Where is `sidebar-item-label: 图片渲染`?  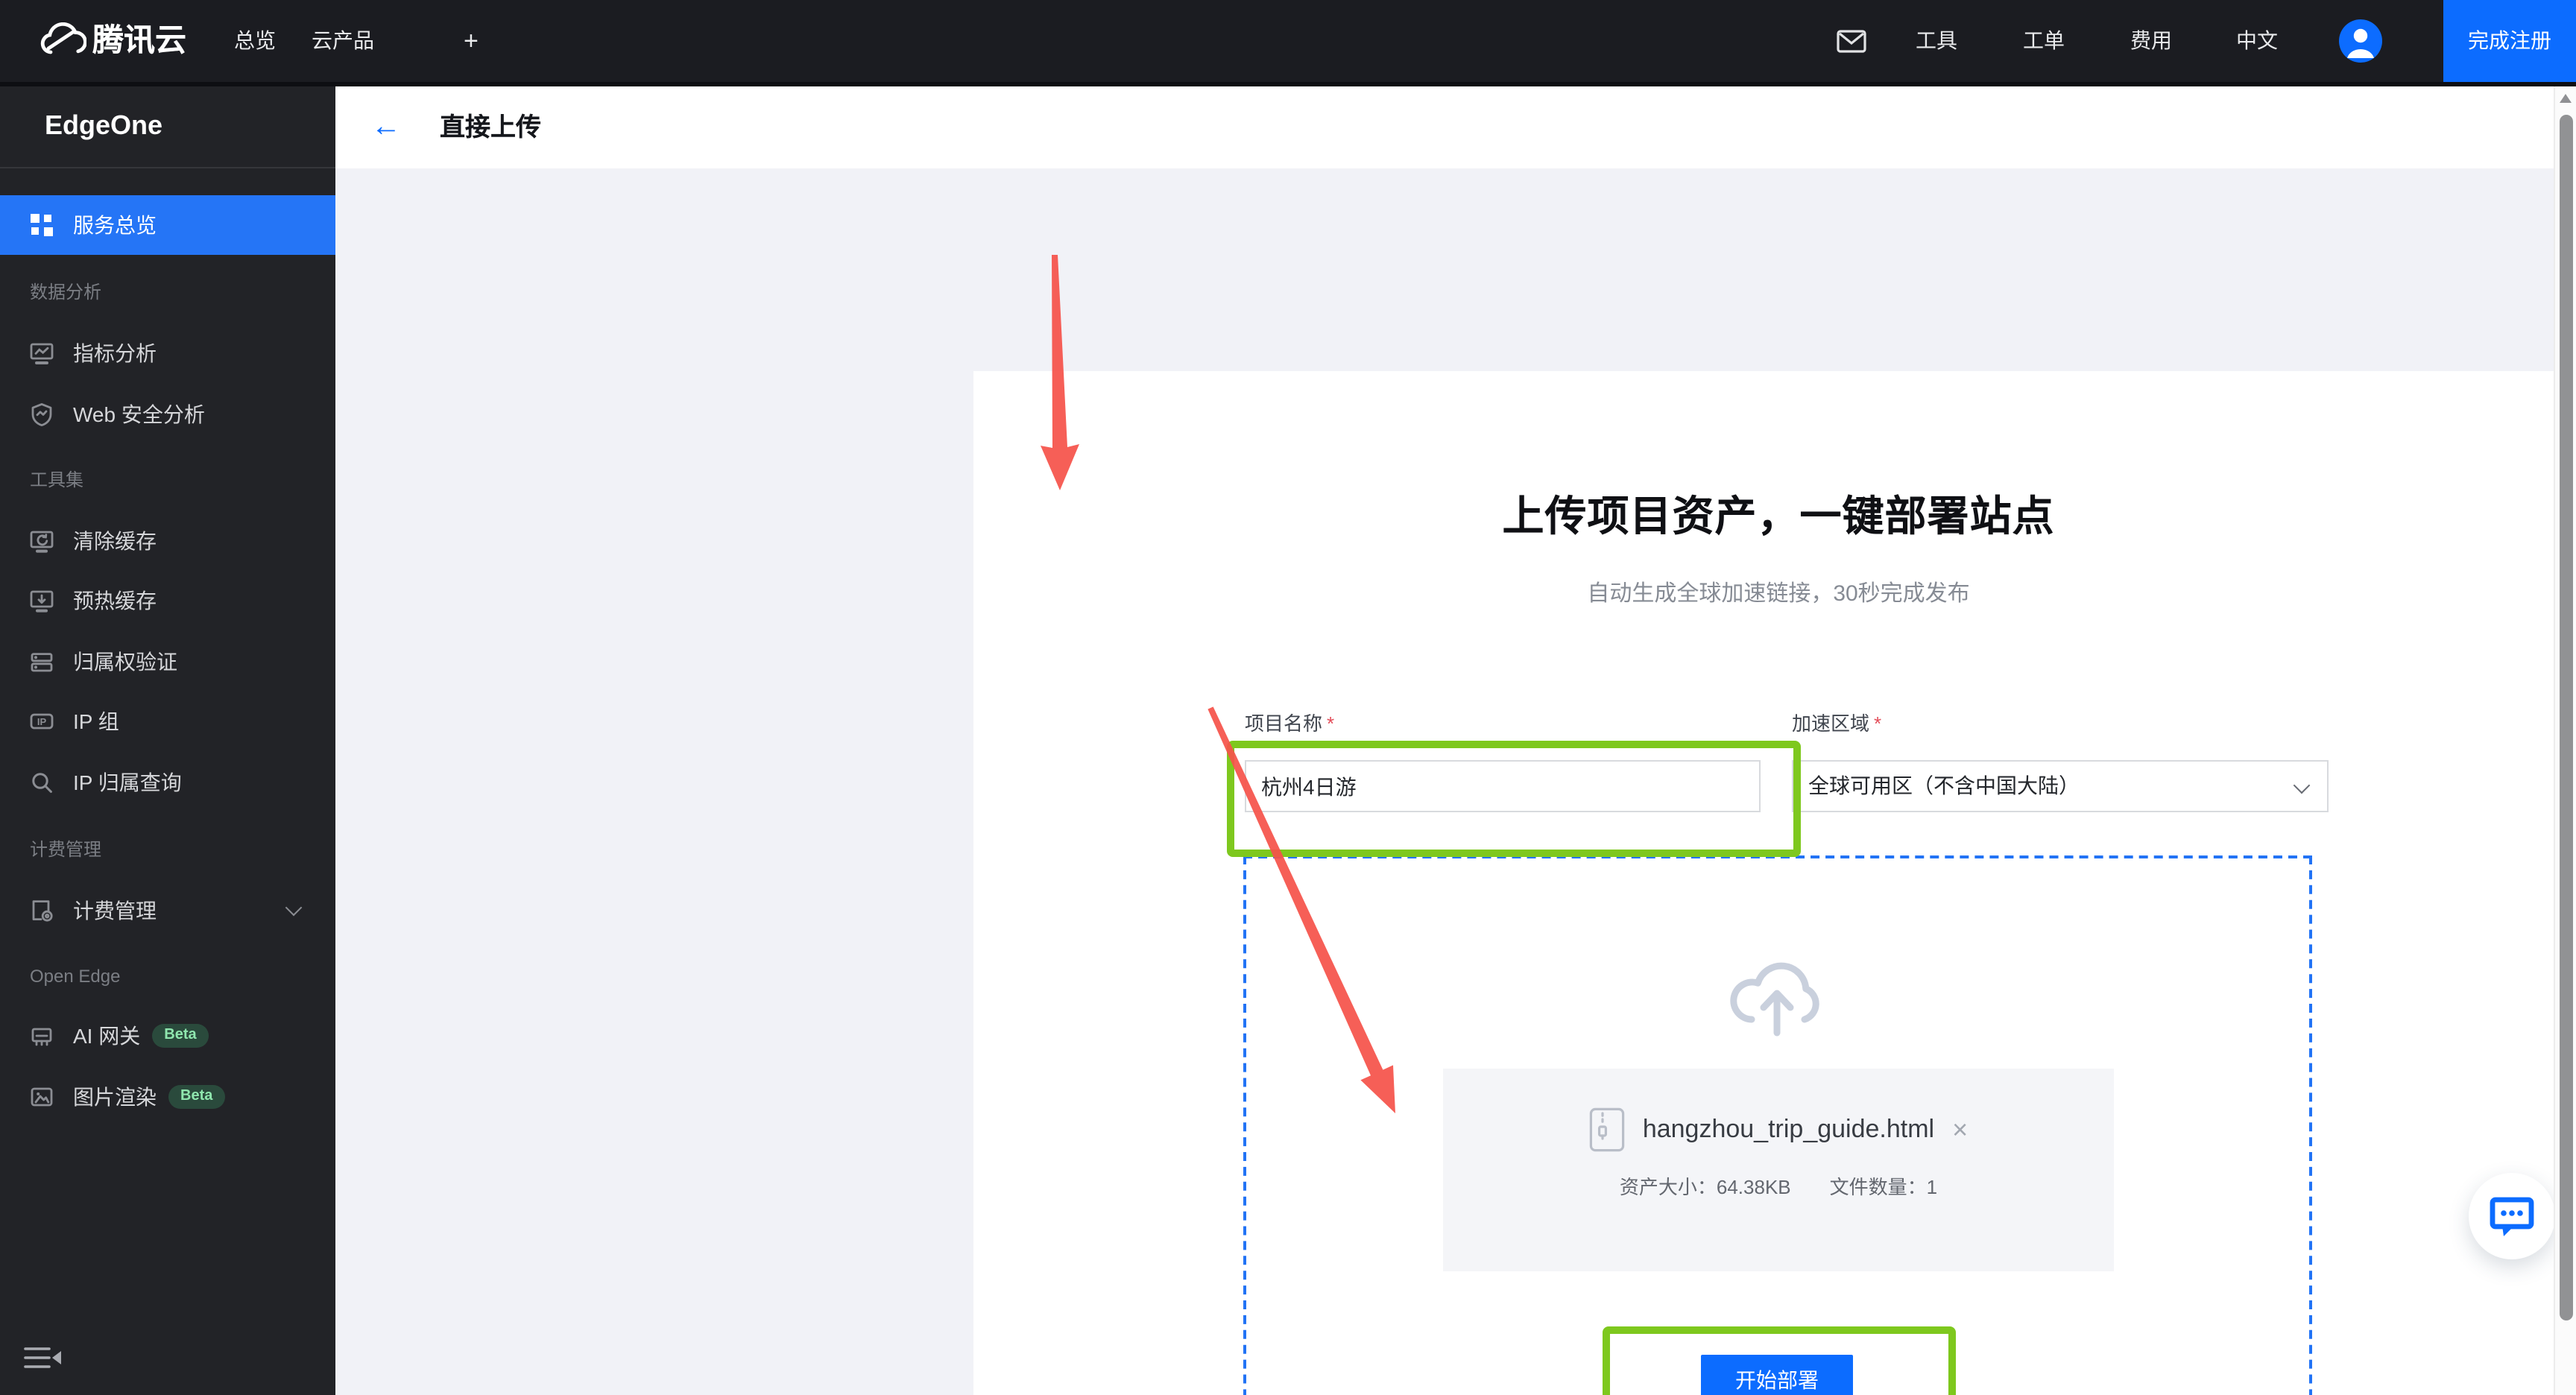
sidebar-item-label: 图片渲染 is located at coordinates (115, 1097).